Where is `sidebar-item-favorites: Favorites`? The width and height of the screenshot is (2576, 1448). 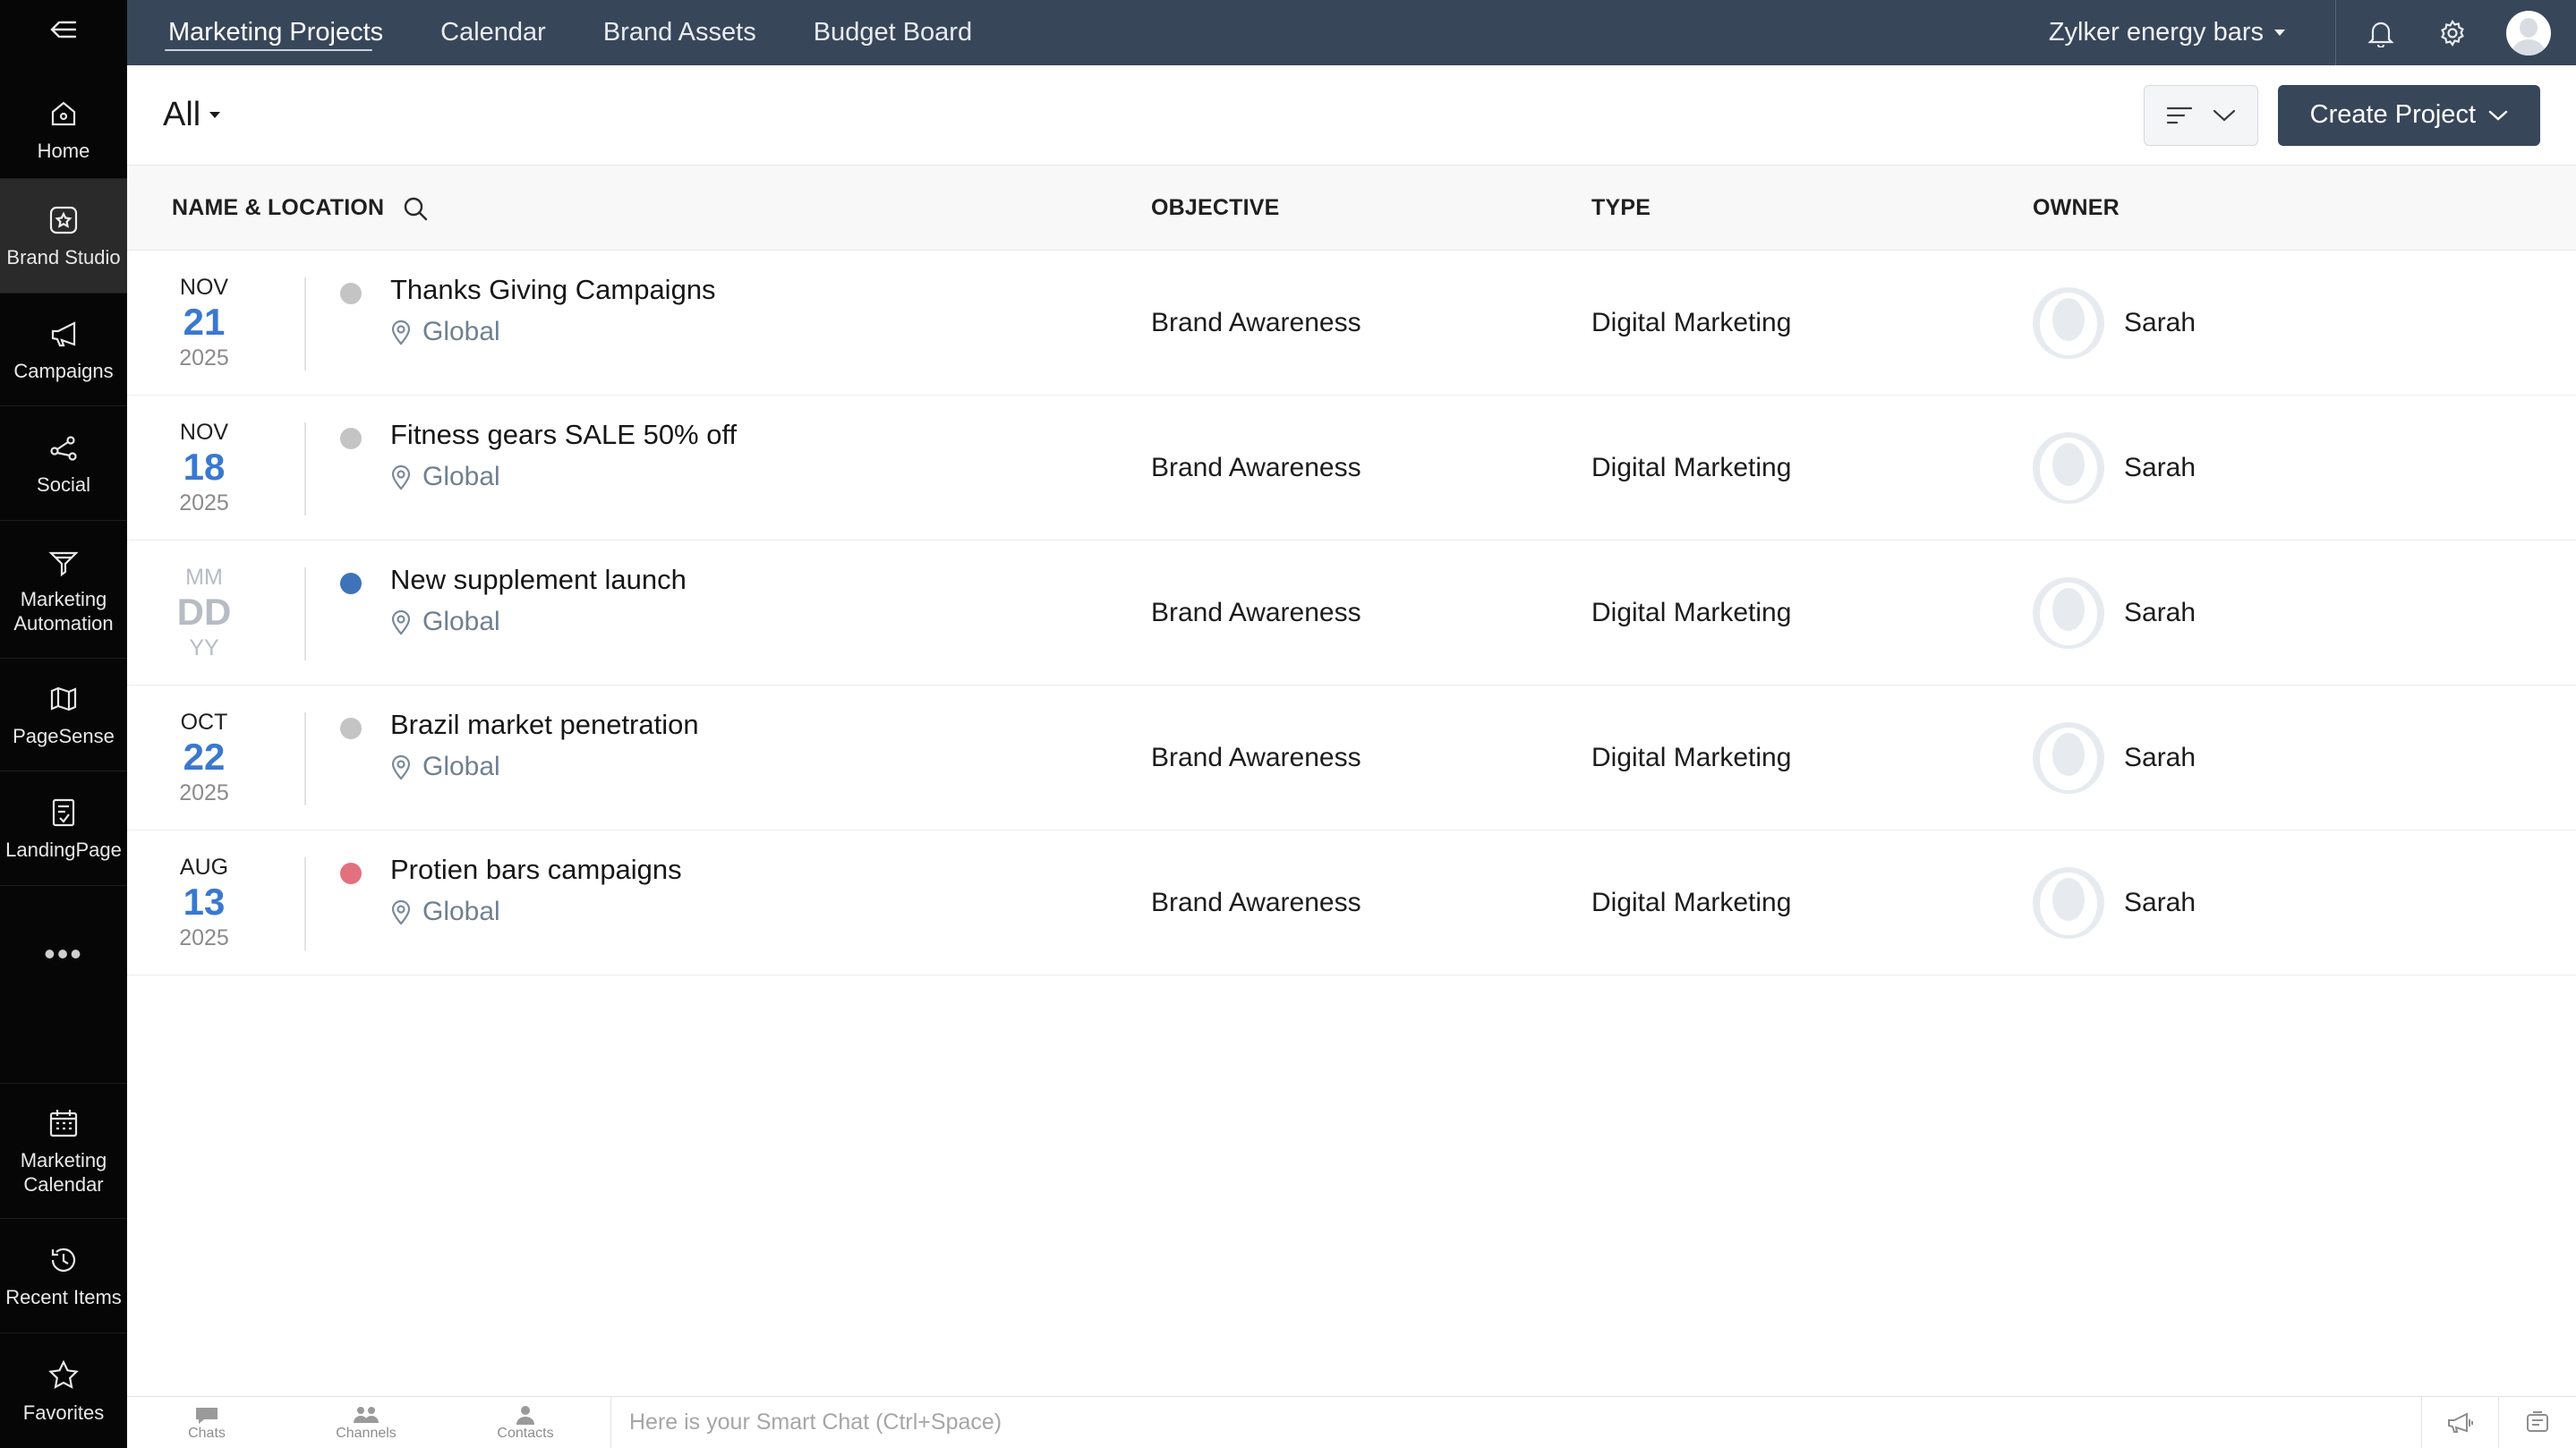
sidebar-item-favorites: Favorites is located at coordinates (63, 1390).